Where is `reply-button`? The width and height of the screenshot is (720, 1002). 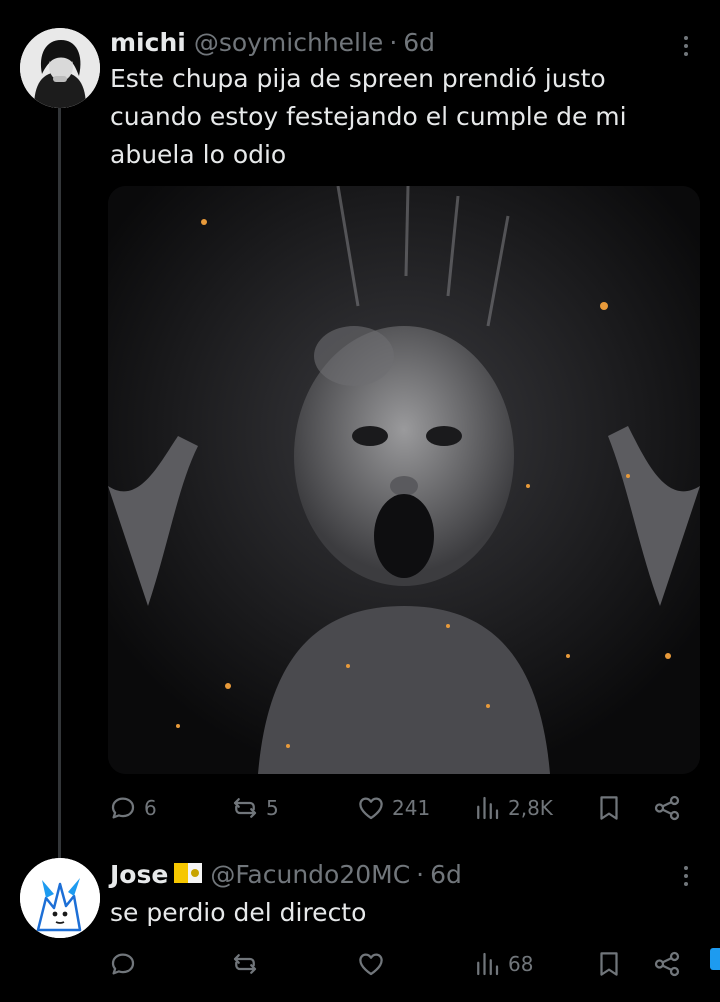 reply-button is located at coordinates (123, 964).